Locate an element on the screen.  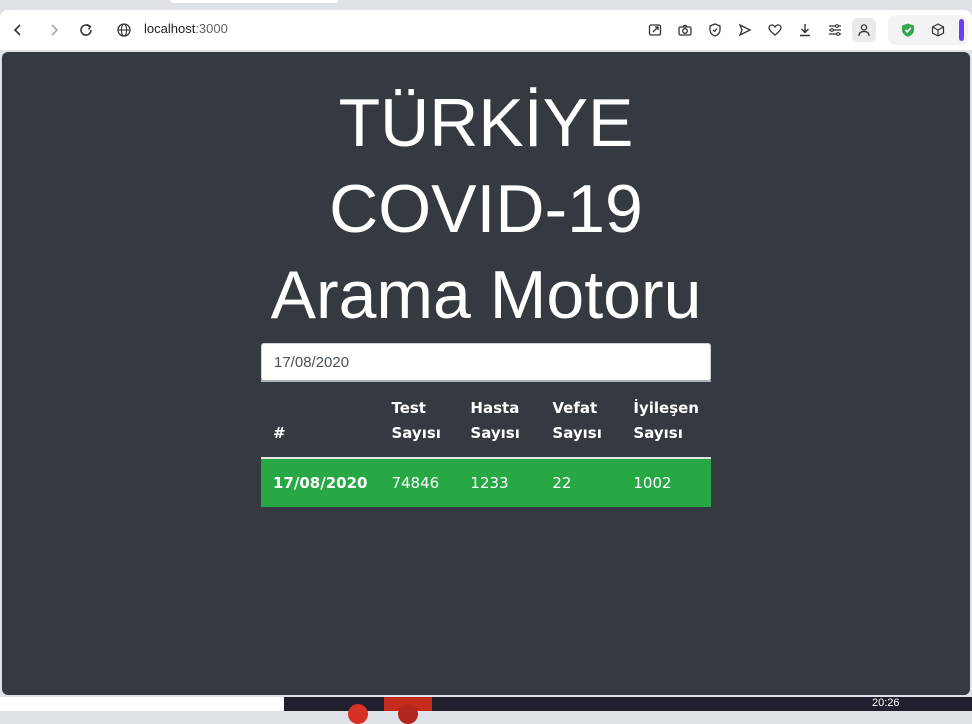
title-line-2: COVID-19 is located at coordinates (486, 209).